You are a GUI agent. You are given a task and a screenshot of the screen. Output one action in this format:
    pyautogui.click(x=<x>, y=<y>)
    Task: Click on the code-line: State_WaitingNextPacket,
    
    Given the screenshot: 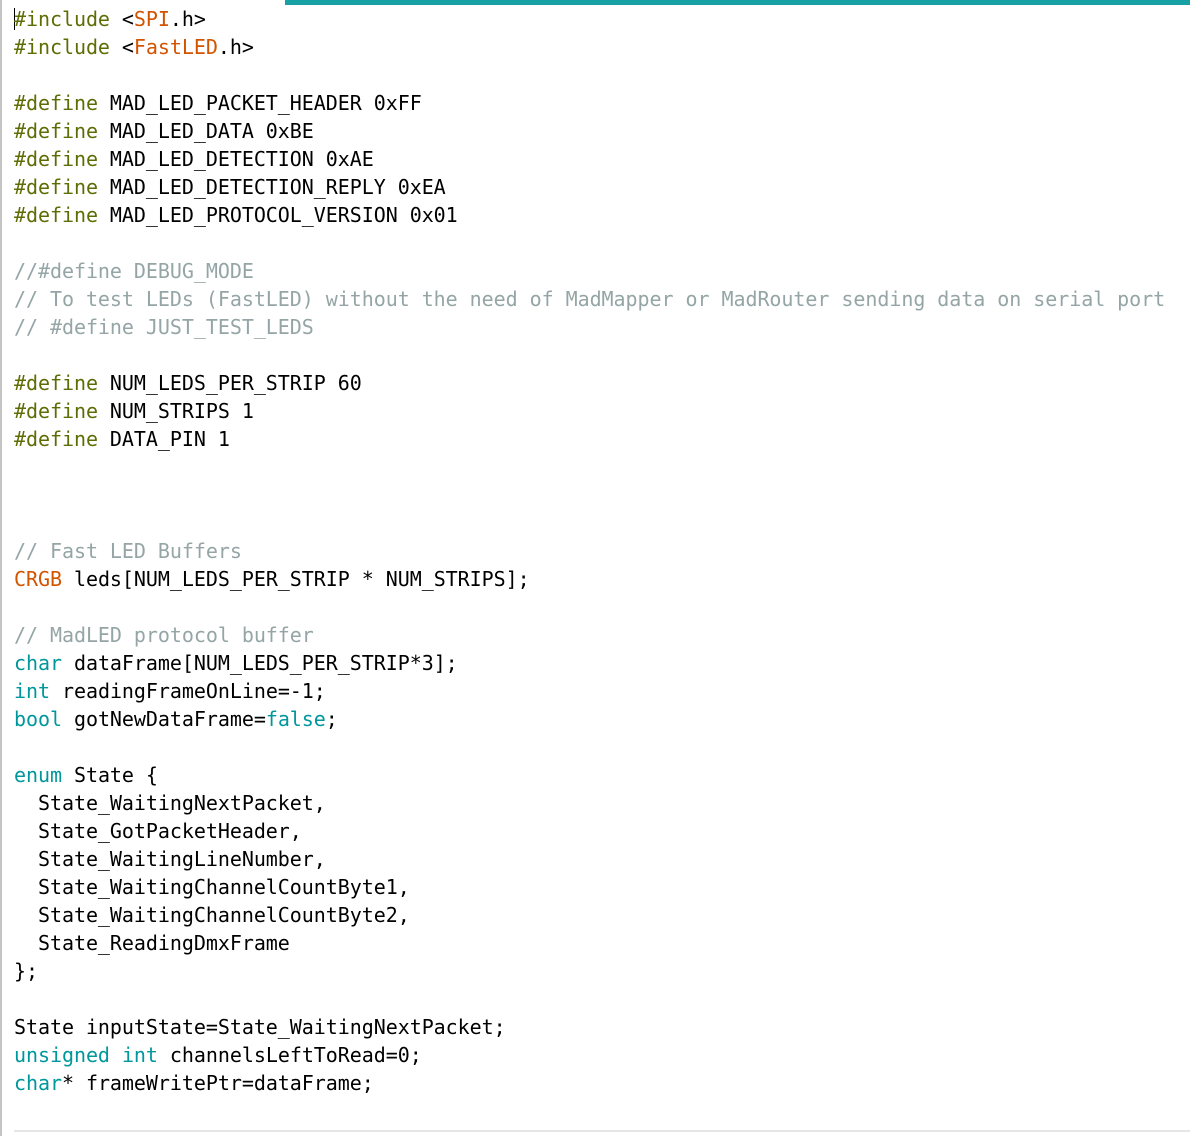 What is the action you would take?
    pyautogui.click(x=600, y=803)
    